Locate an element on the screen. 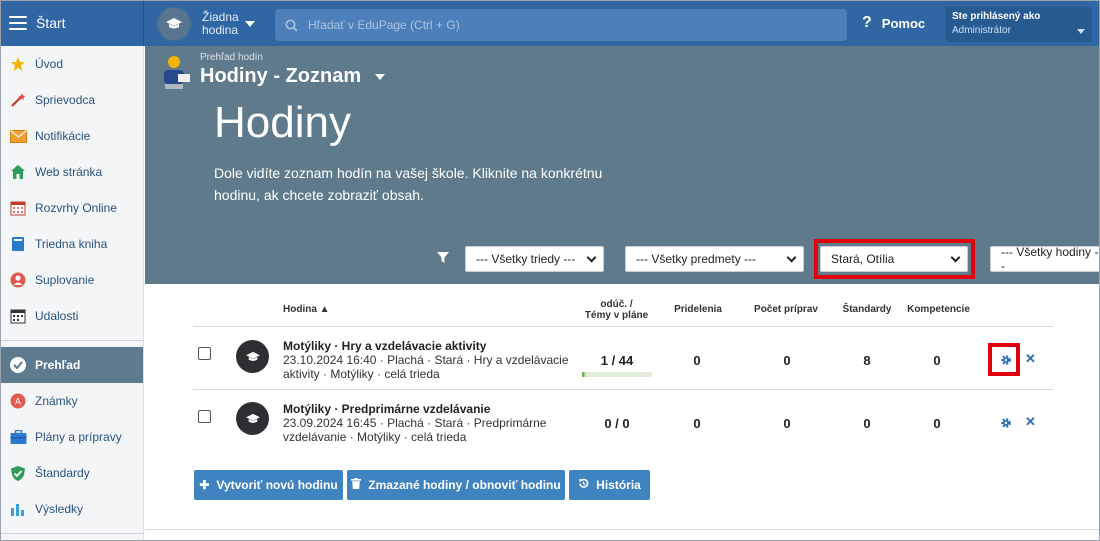 Image resolution: width=1100 pixels, height=541 pixels. envelope-icon is located at coordinates (18, 136).